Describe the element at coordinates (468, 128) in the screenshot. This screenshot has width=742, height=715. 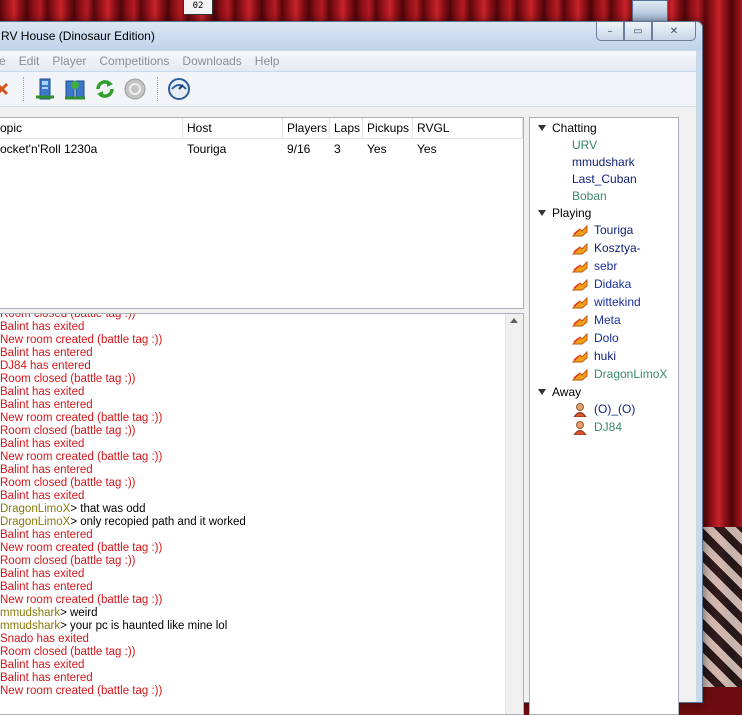
I see `column-rvgl: RVGL` at that location.